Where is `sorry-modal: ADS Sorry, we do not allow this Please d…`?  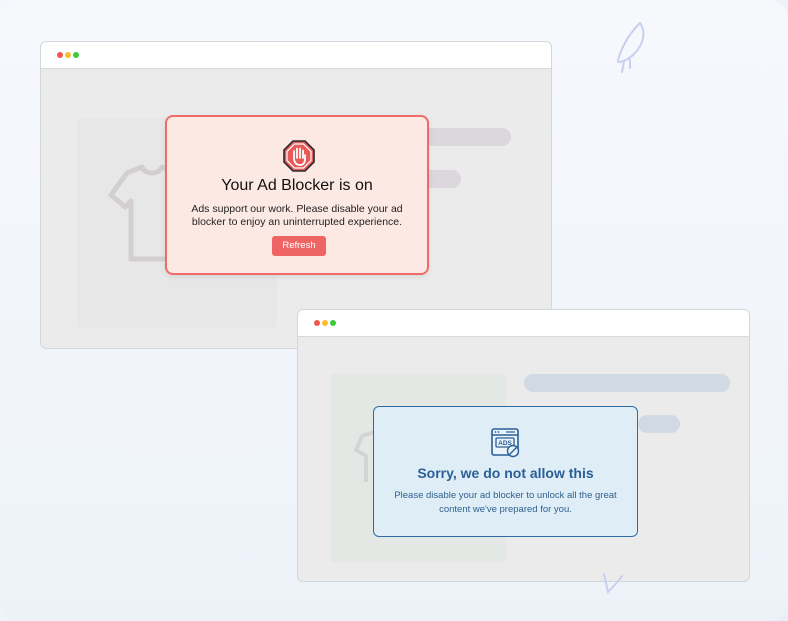
sorry-modal: ADS Sorry, we do not allow this Please d… is located at coordinates (505, 471).